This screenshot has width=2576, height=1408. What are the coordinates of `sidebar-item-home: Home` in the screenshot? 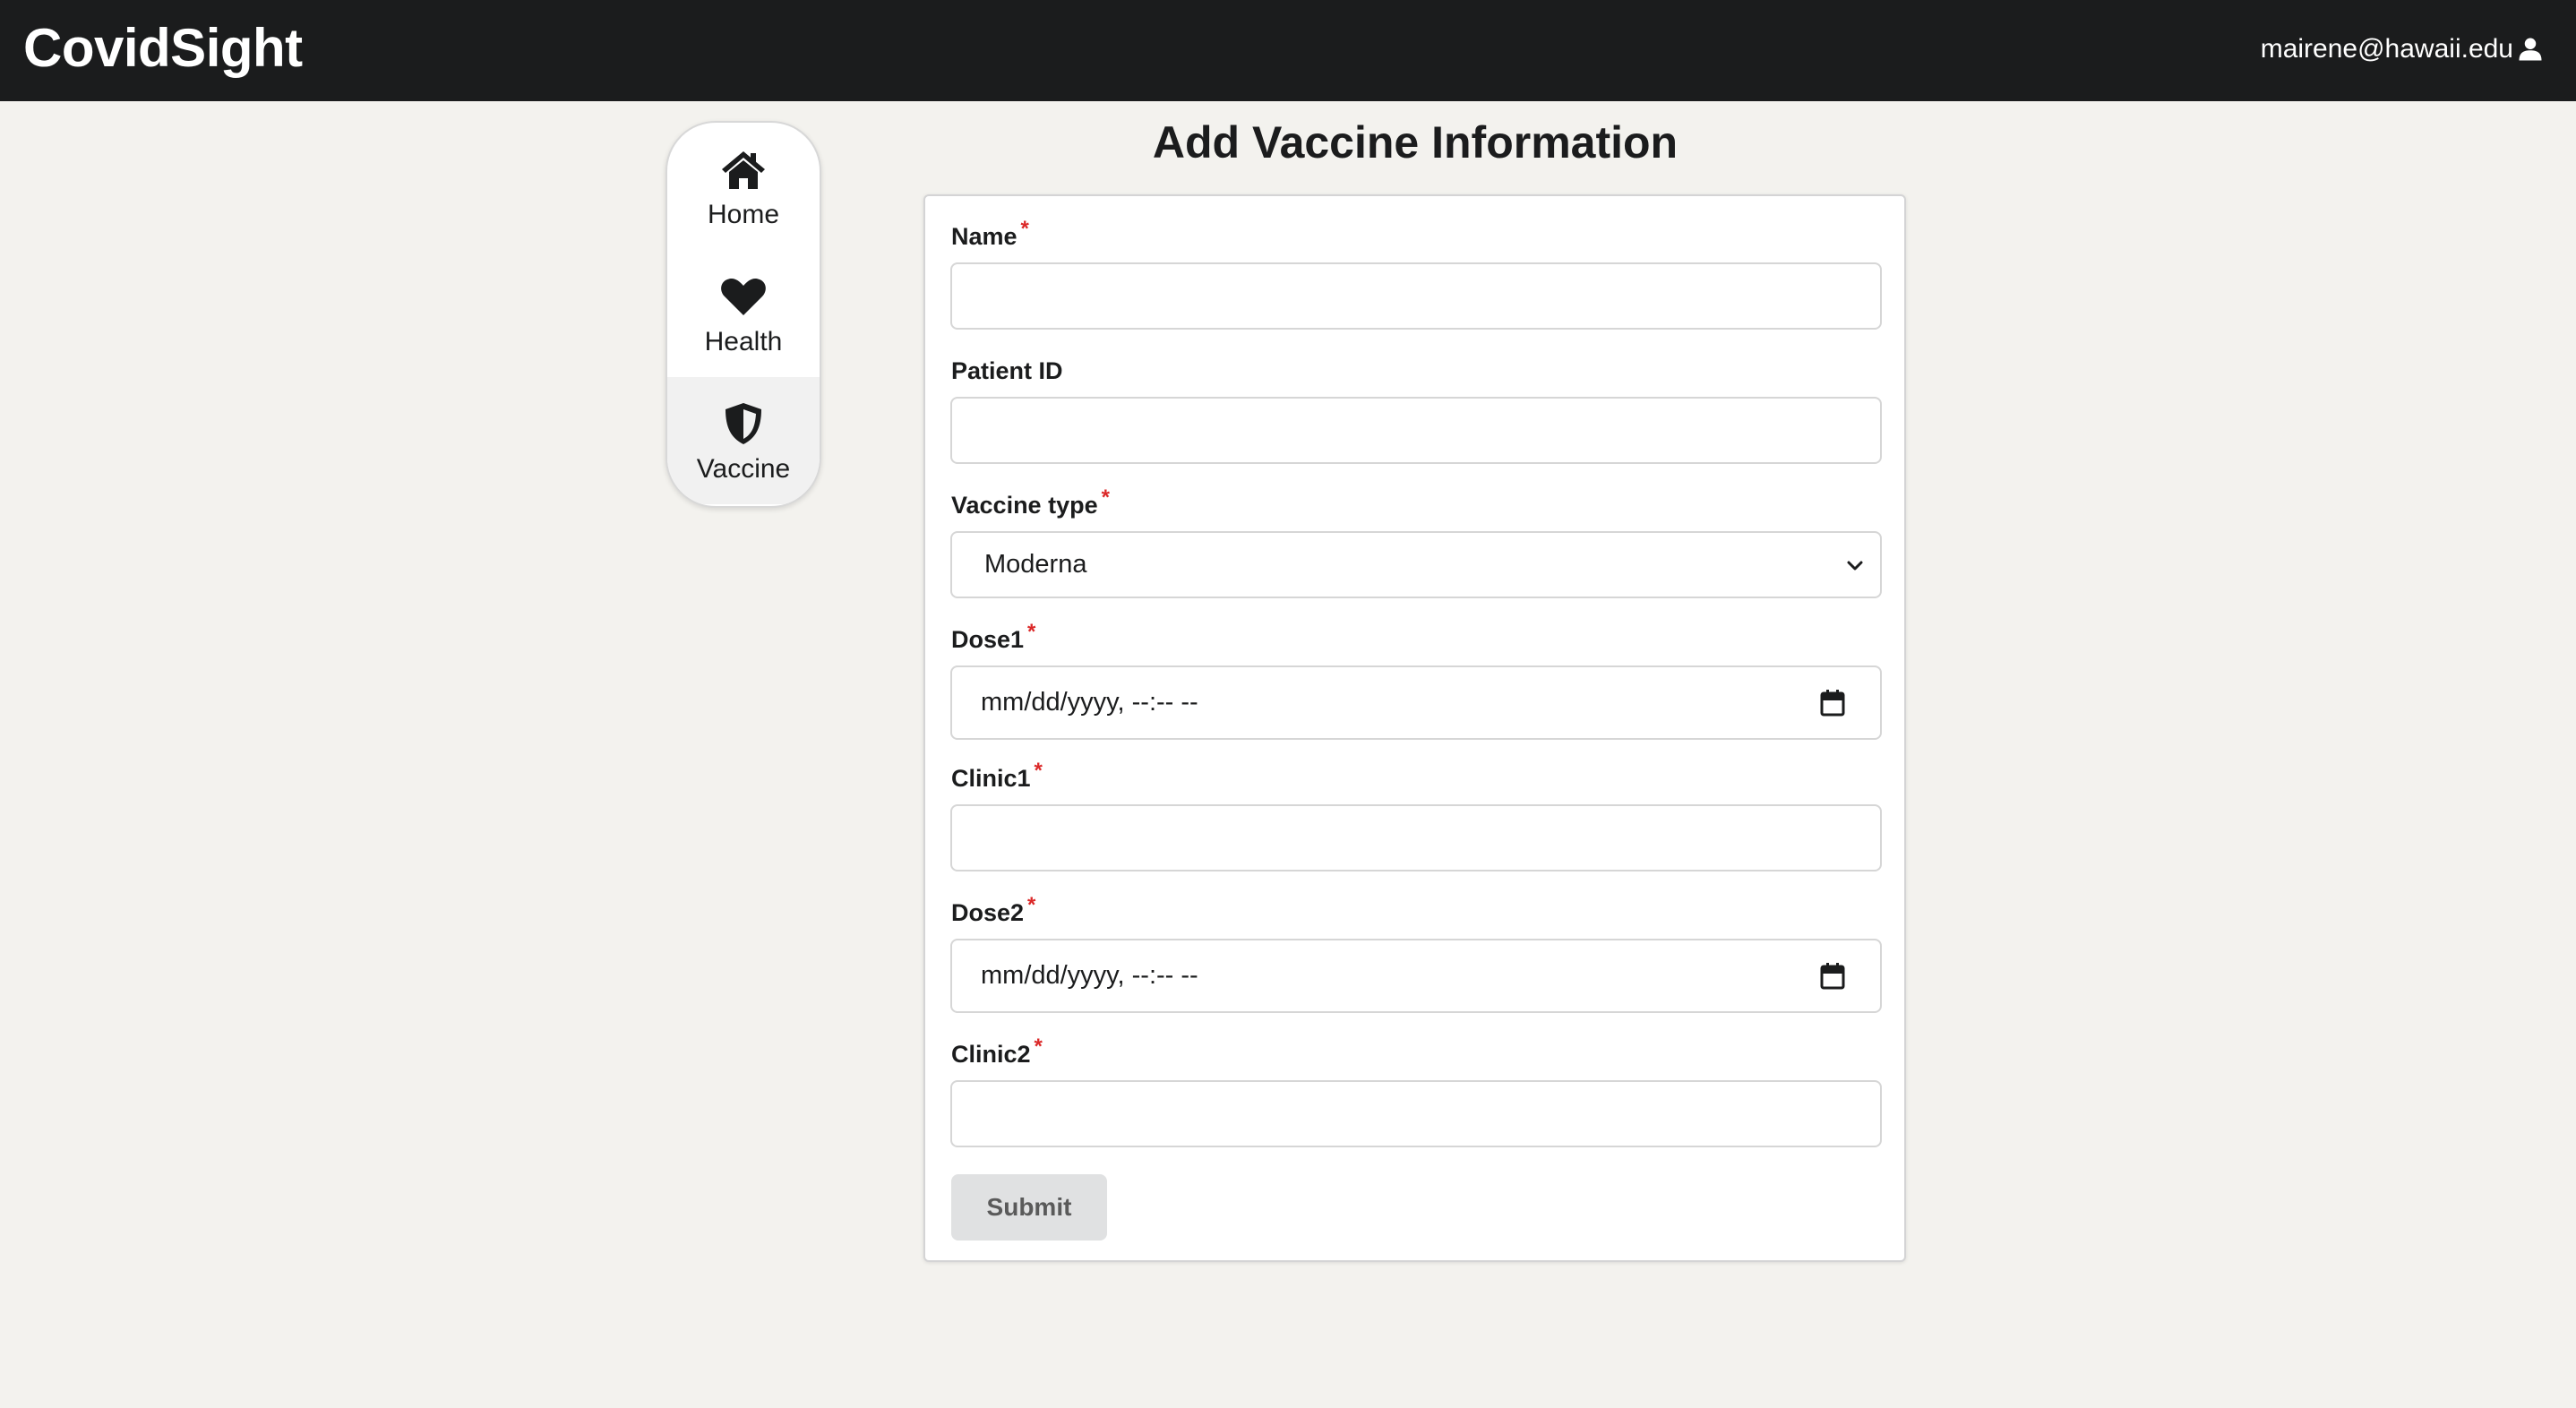 It's located at (743, 186).